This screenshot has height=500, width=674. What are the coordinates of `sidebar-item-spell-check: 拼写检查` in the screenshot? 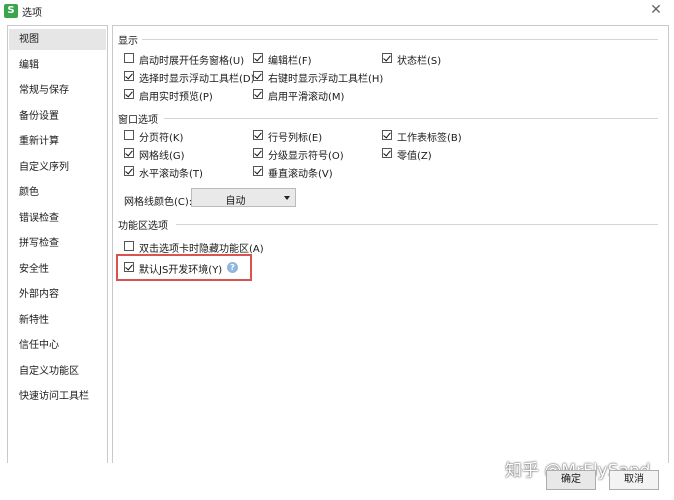 It's located at (57, 243).